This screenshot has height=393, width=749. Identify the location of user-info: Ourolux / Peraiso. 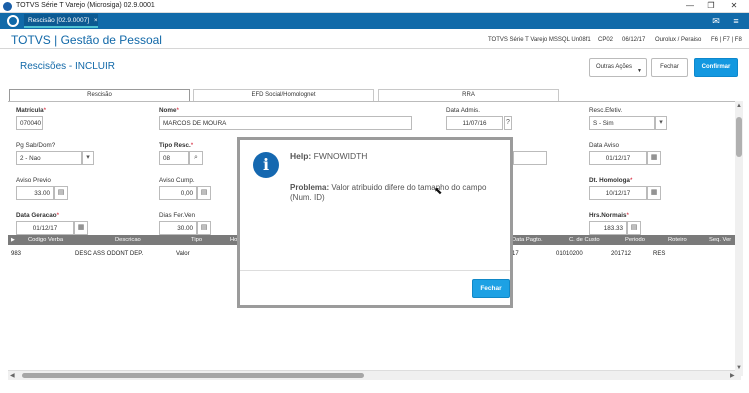
(678, 40).